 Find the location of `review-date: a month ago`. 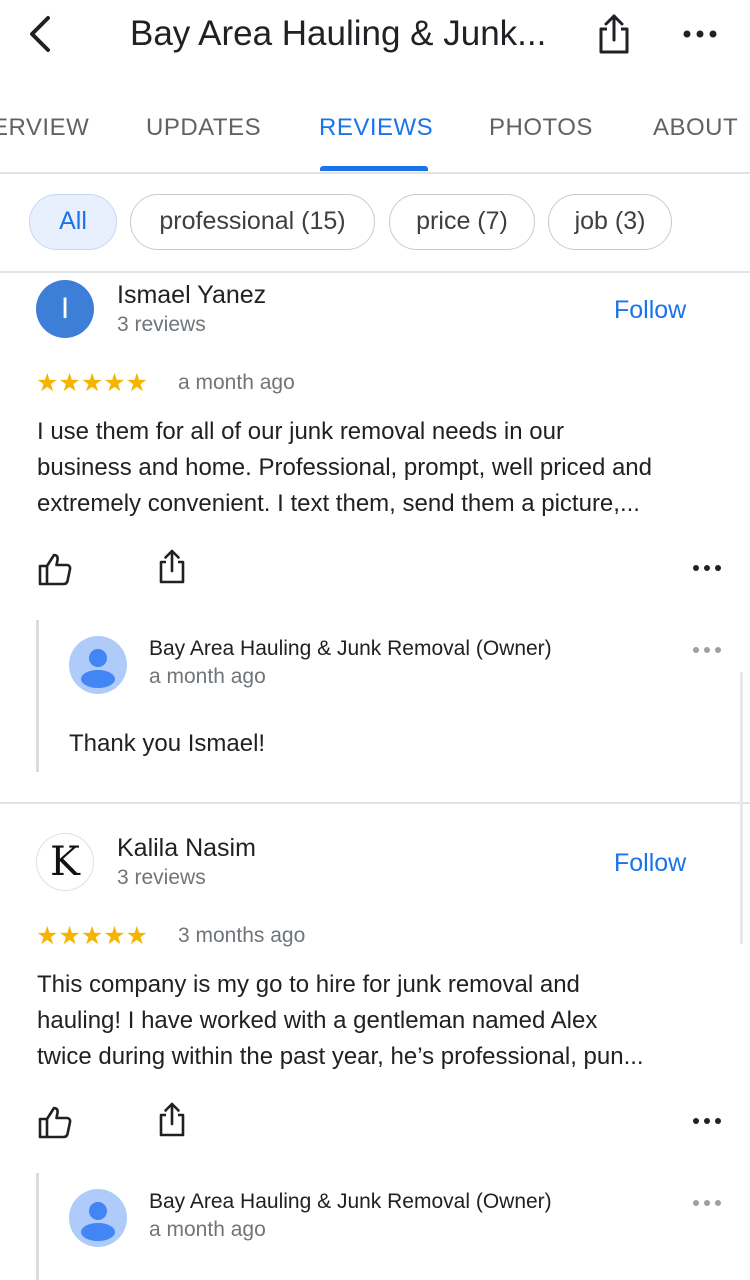

review-date: a month ago is located at coordinates (236, 382).